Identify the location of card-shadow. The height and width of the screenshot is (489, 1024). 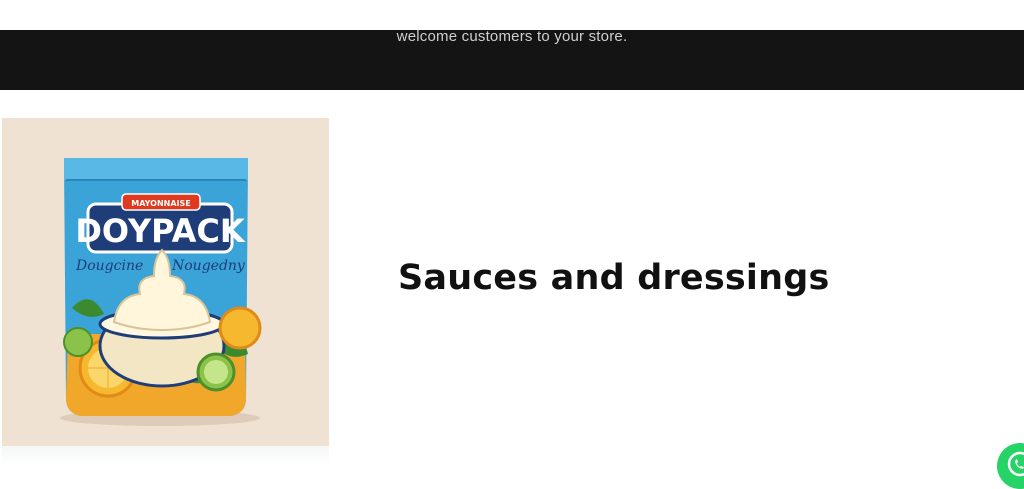
(165, 456).